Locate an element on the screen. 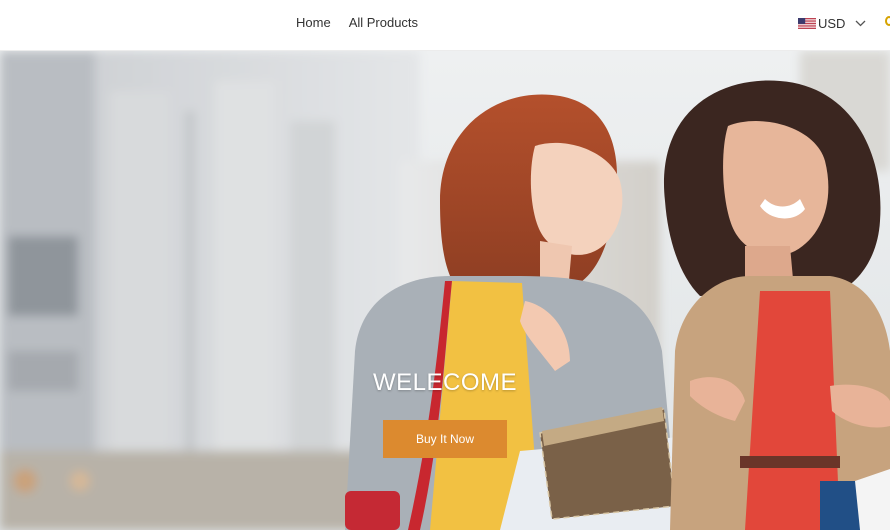 This screenshot has height=530, width=890. buy-it-now-button: Buy It Now is located at coordinates (445, 439).